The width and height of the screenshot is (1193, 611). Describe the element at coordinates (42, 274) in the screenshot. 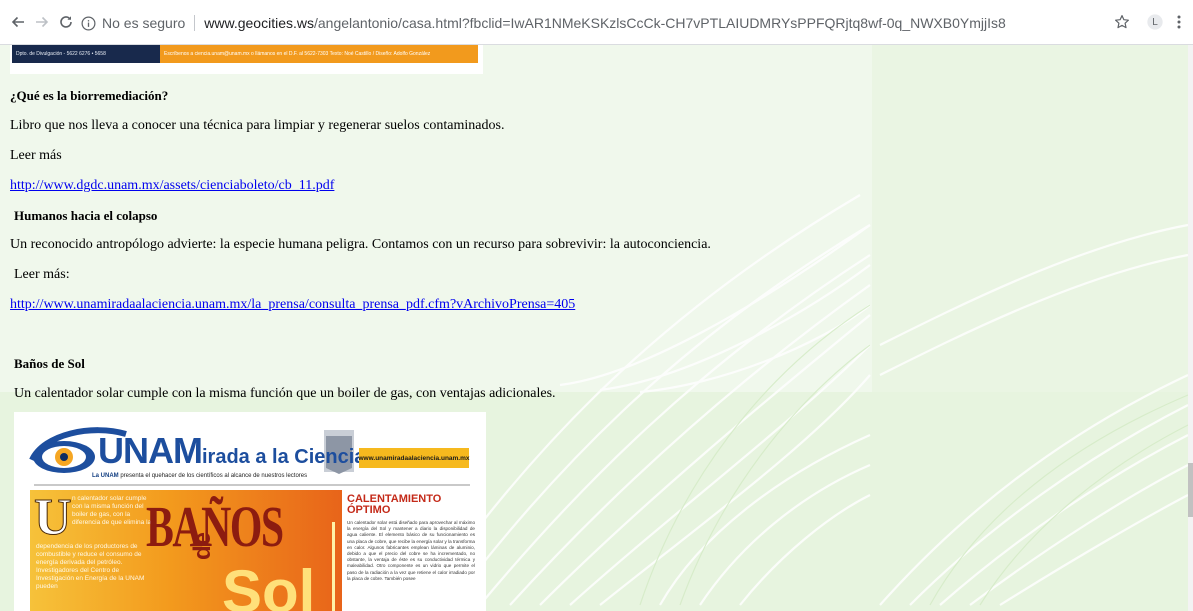

I see `read-more-label: Leer más:` at that location.